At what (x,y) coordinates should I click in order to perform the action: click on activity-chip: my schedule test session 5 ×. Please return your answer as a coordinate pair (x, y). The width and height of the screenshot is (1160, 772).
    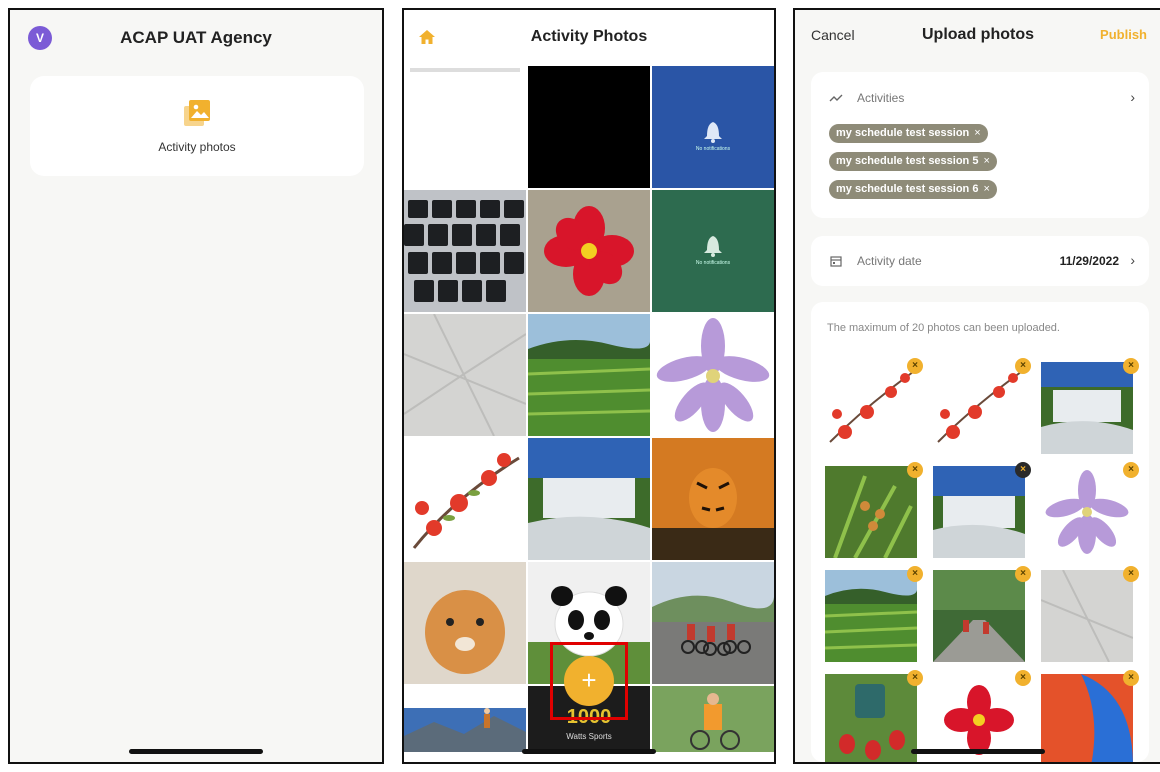
    Looking at the image, I should click on (913, 161).